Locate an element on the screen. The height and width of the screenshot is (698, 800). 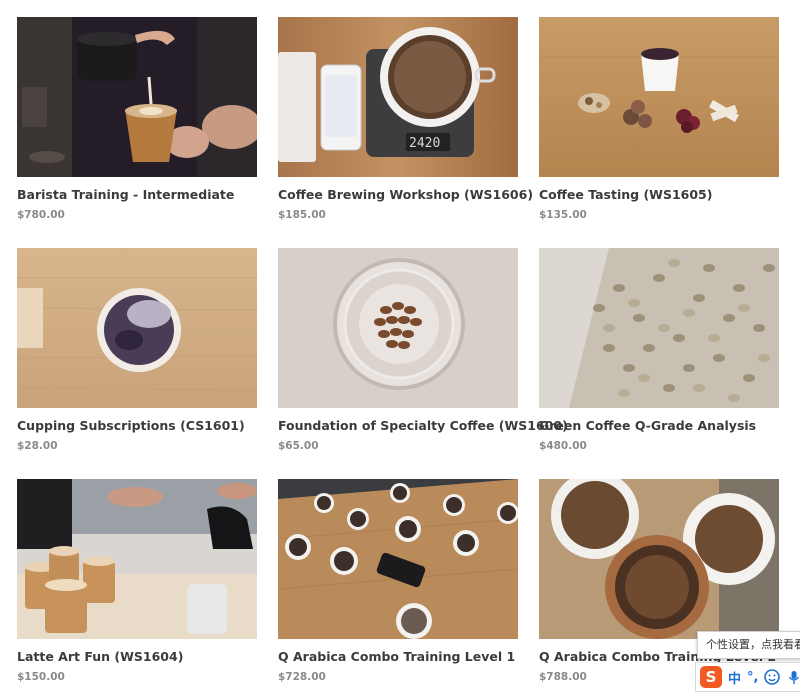
product-title: Q Arabica Combo Training Level 1 is located at coordinates (408, 656).